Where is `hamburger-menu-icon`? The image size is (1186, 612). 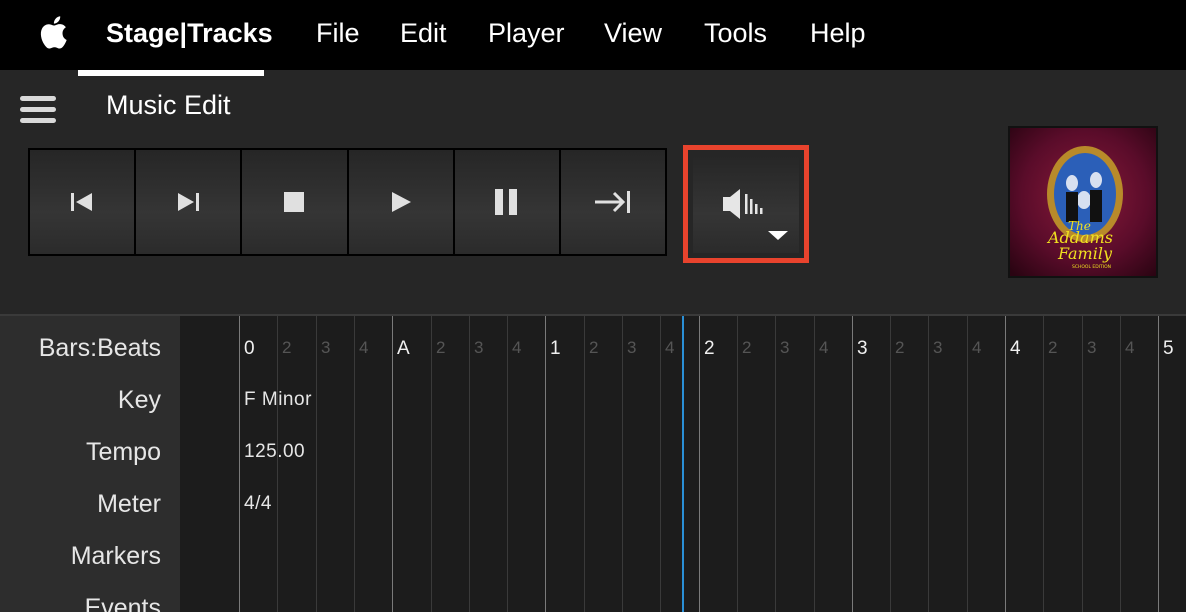
hamburger-menu-icon is located at coordinates (38, 110).